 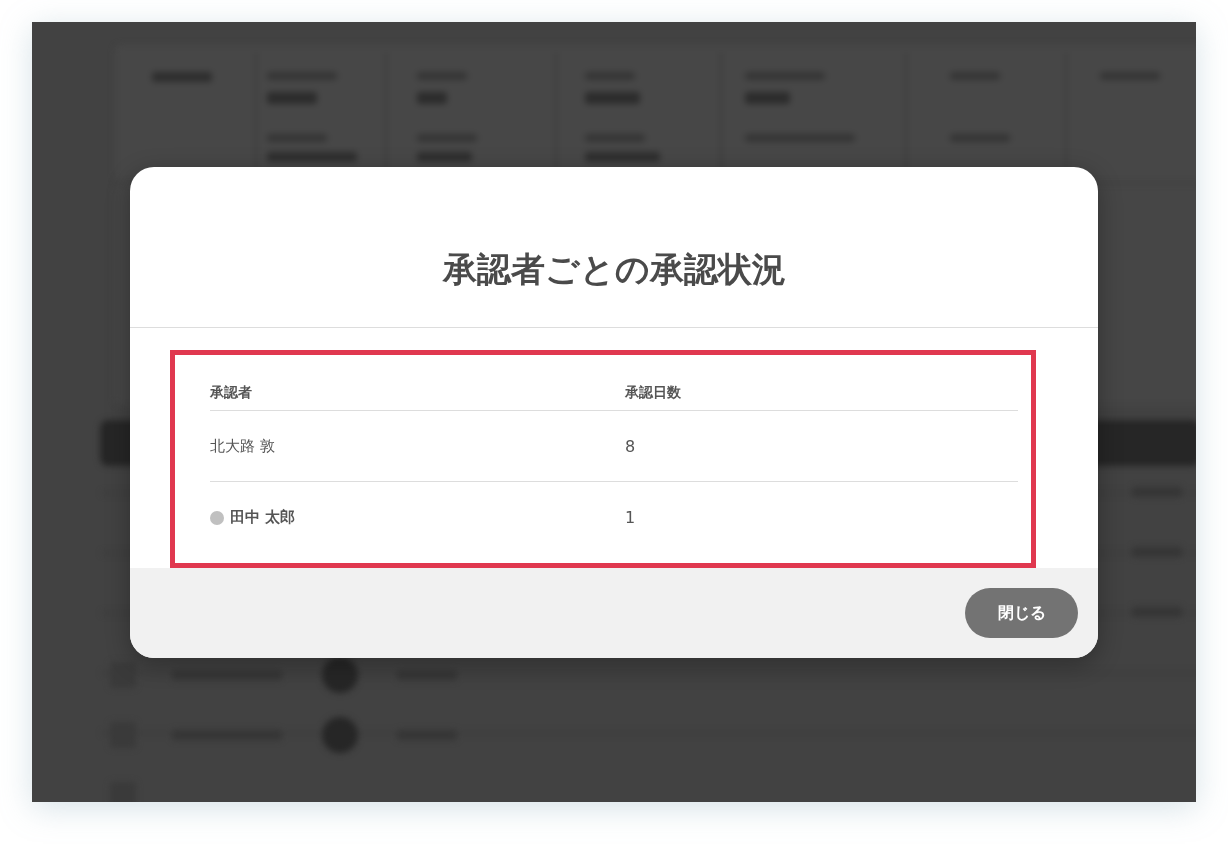 What do you see at coordinates (653, 393) in the screenshot?
I see `column-header: 承認日数` at bounding box center [653, 393].